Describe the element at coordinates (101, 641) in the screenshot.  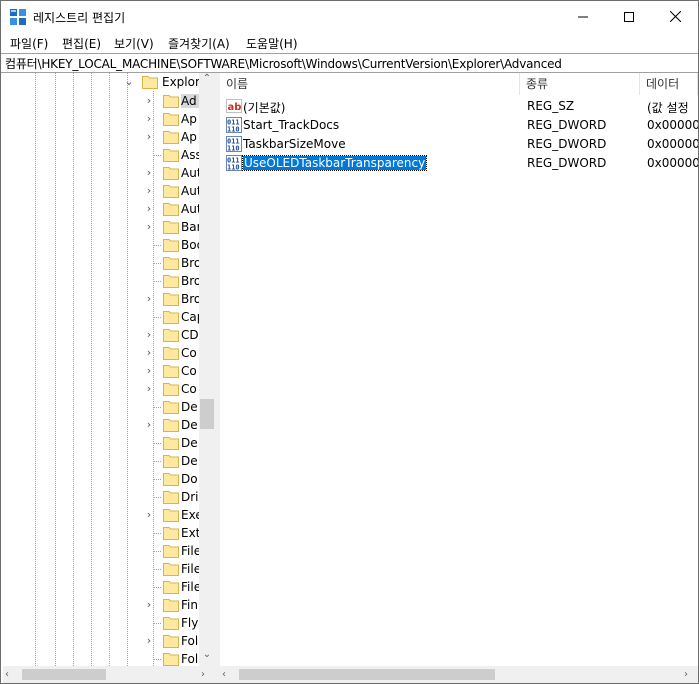
I see `tree-item: › Fol` at that location.